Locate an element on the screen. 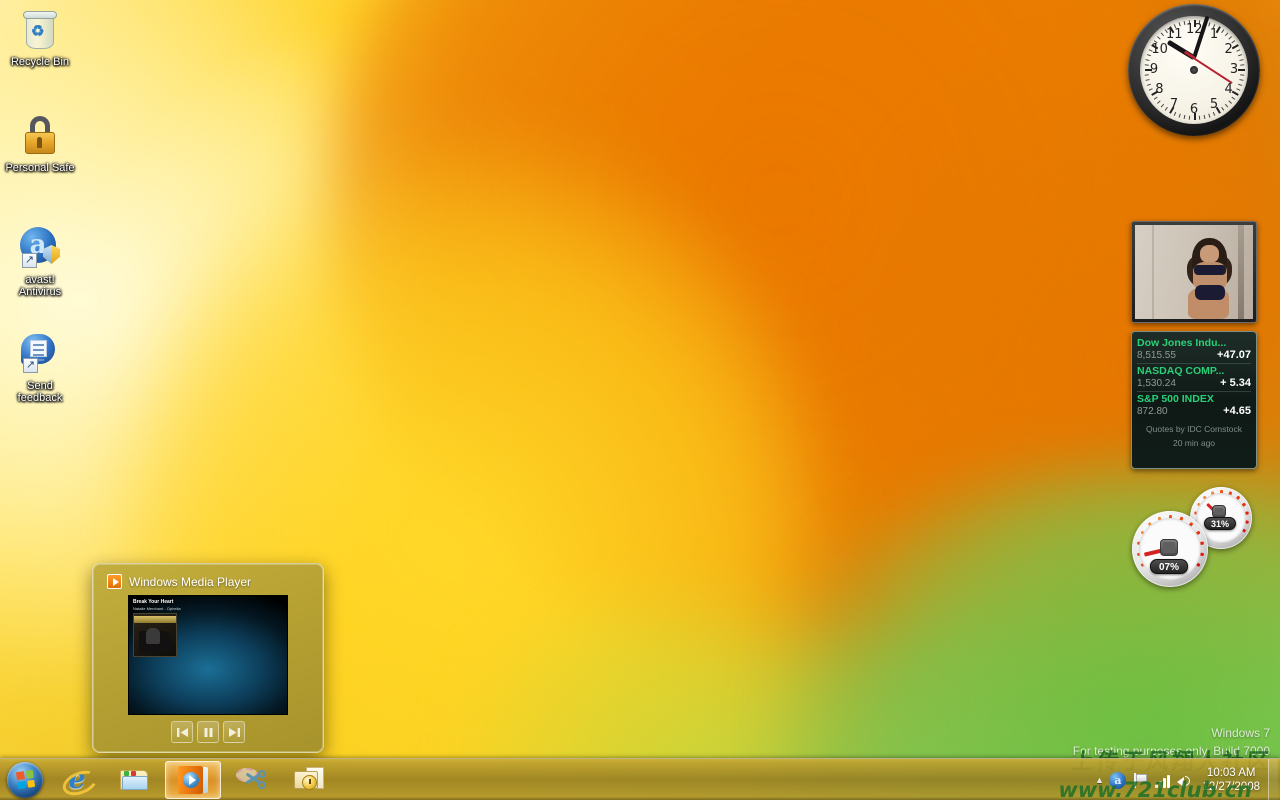 Image resolution: width=1280 pixels, height=800 pixels. taskbar-windows-explorer is located at coordinates (135, 780).